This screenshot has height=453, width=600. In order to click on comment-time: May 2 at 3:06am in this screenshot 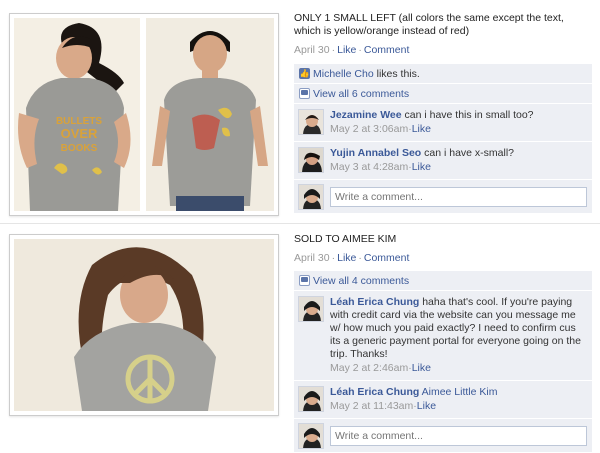, I will do `click(369, 129)`.